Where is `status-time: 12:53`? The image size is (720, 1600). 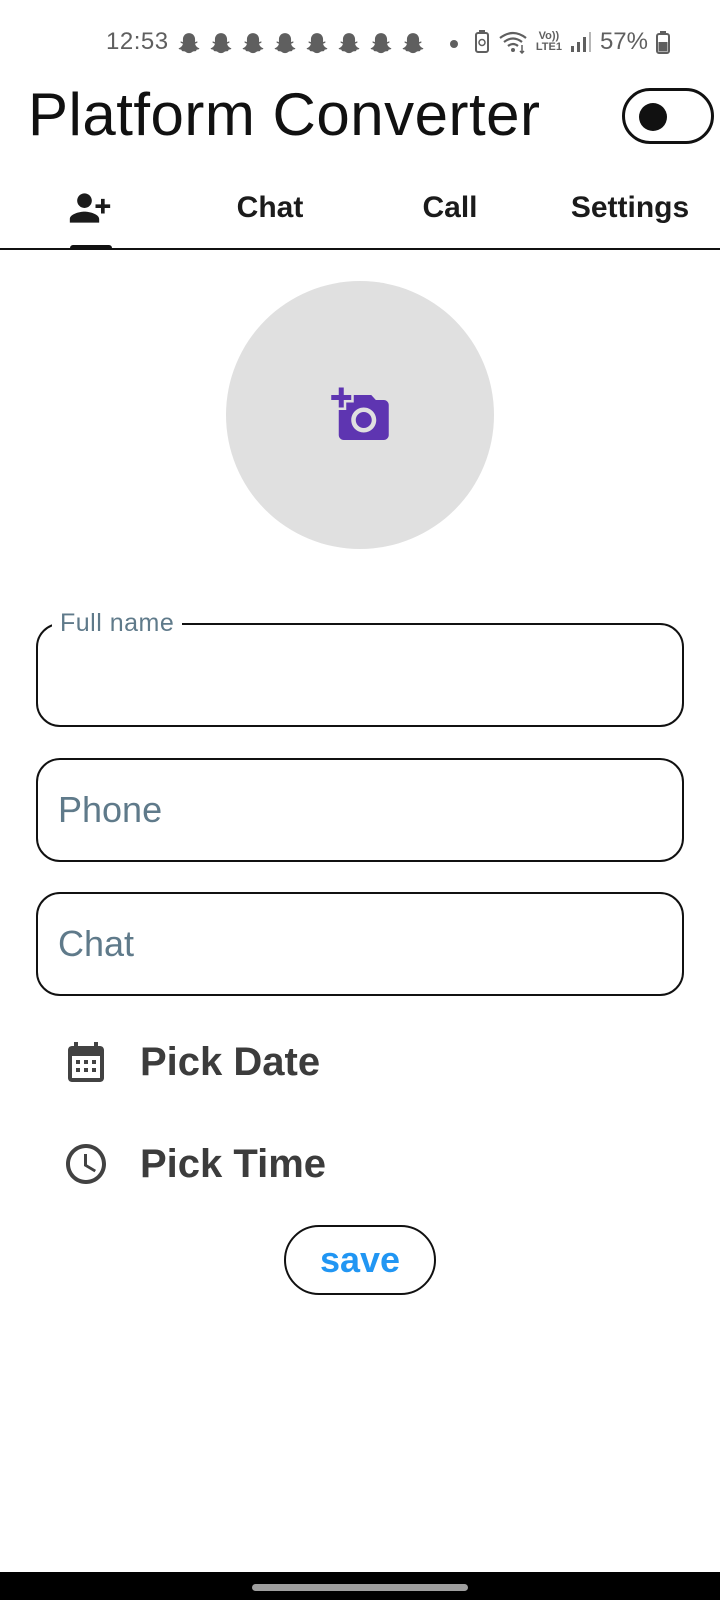 status-time: 12:53 is located at coordinates (137, 41).